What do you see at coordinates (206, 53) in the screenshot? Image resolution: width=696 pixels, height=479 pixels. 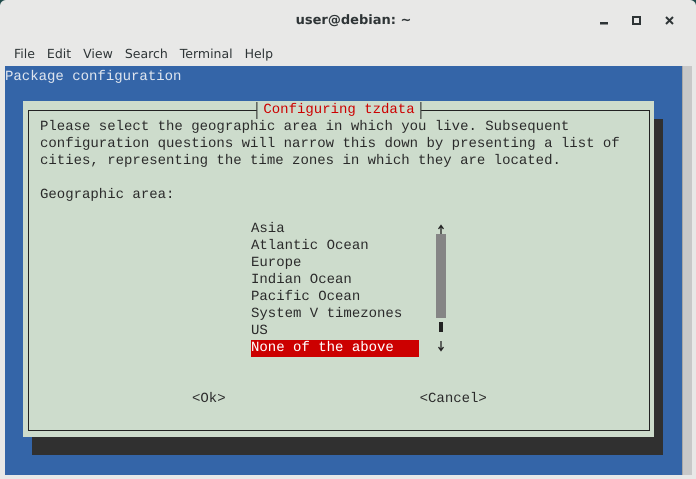 I see `menu-item: Terminal` at bounding box center [206, 53].